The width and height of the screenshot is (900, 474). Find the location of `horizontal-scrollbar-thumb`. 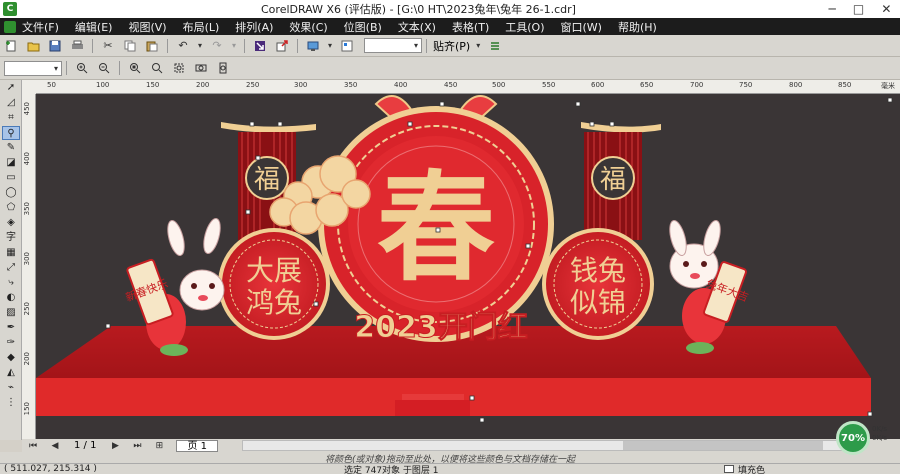

horizontal-scrollbar-thumb is located at coordinates (723, 445).